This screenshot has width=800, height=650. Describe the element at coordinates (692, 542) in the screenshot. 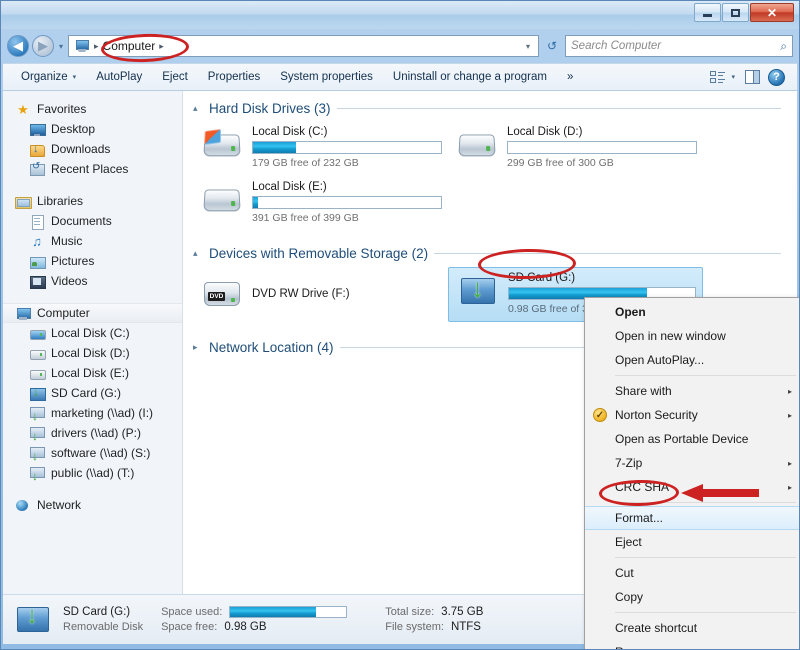

I see `menu-item-eject: Eject` at that location.